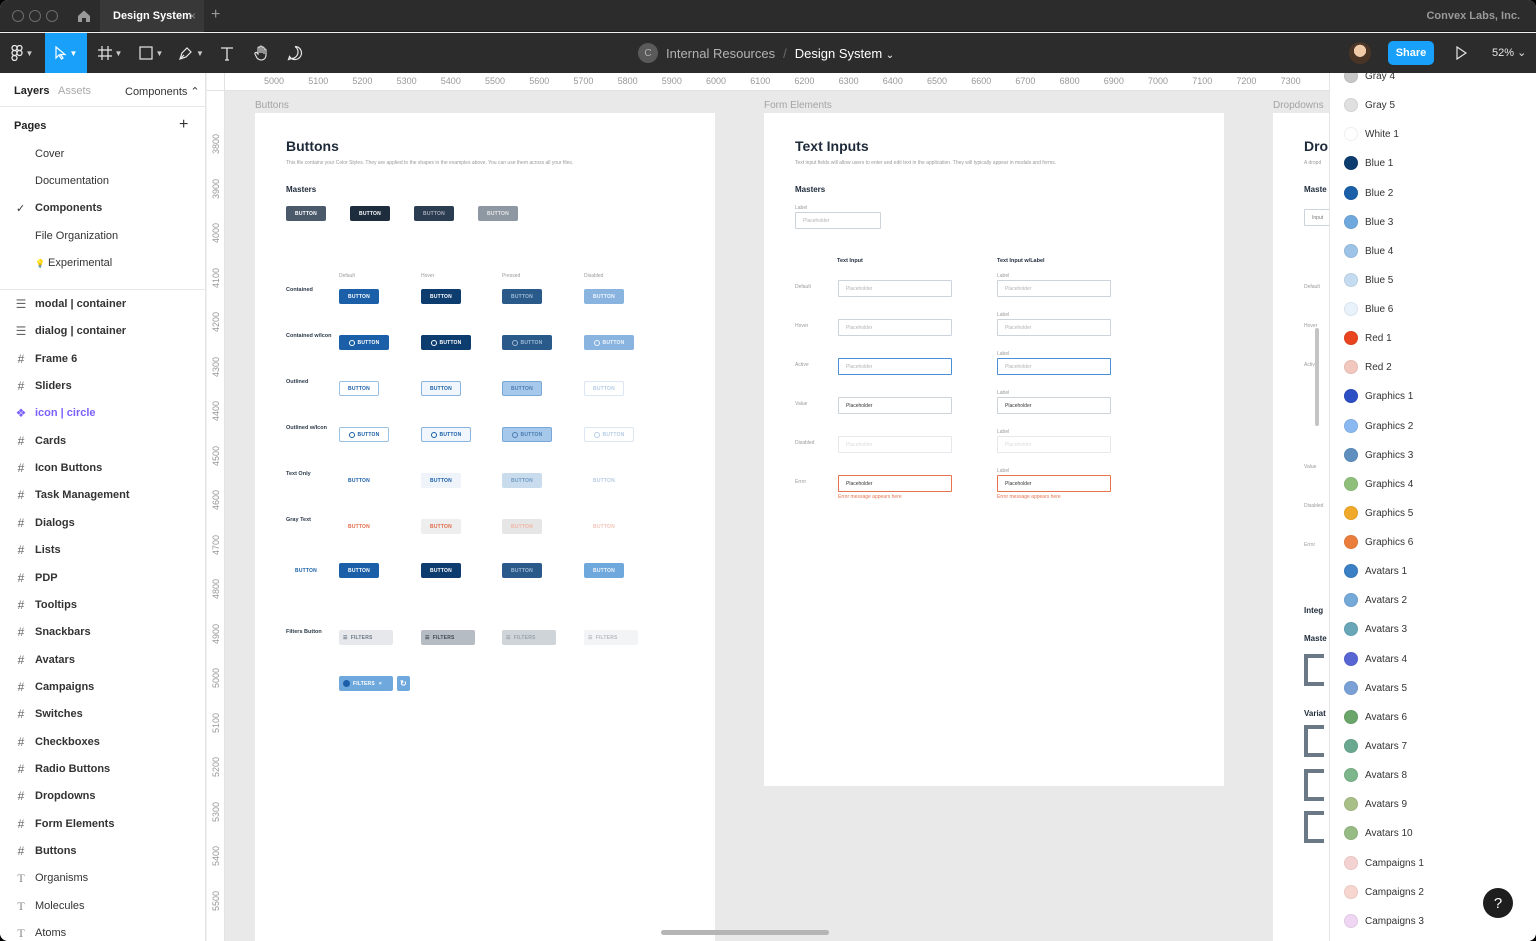 This screenshot has height=941, width=1536. I want to click on page-item-components: Components, so click(68, 208).